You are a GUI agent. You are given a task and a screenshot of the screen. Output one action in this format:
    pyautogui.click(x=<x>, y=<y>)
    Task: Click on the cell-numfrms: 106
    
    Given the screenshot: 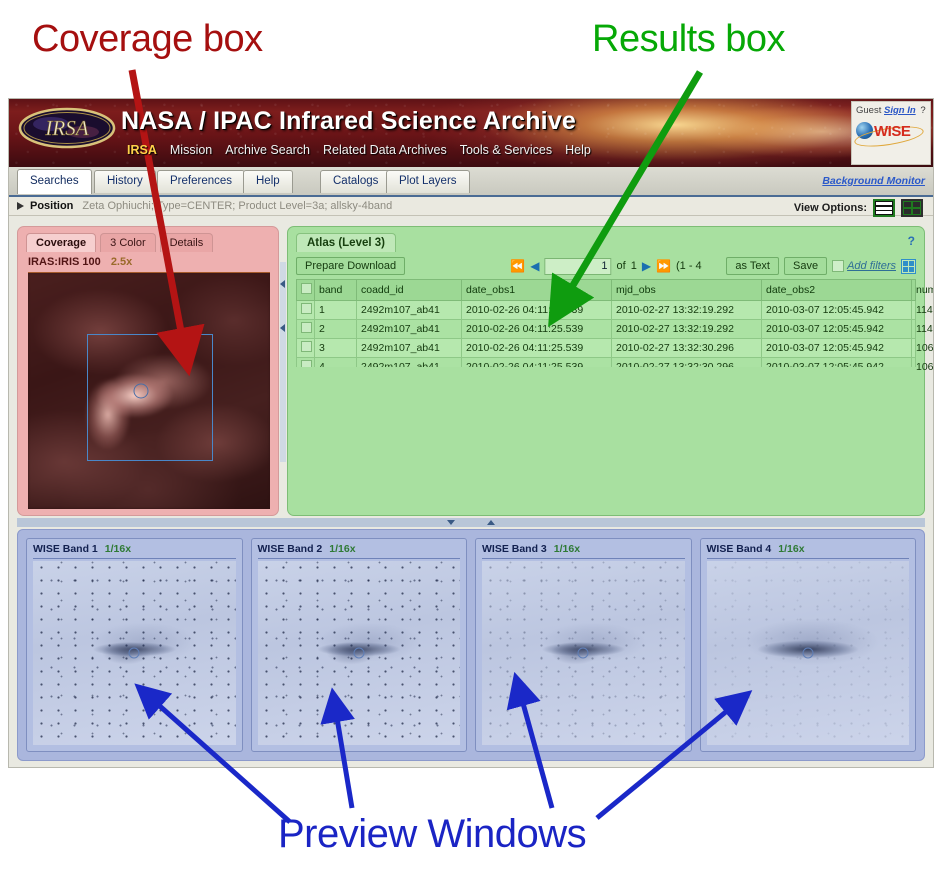 What is the action you would take?
    pyautogui.click(x=922, y=348)
    